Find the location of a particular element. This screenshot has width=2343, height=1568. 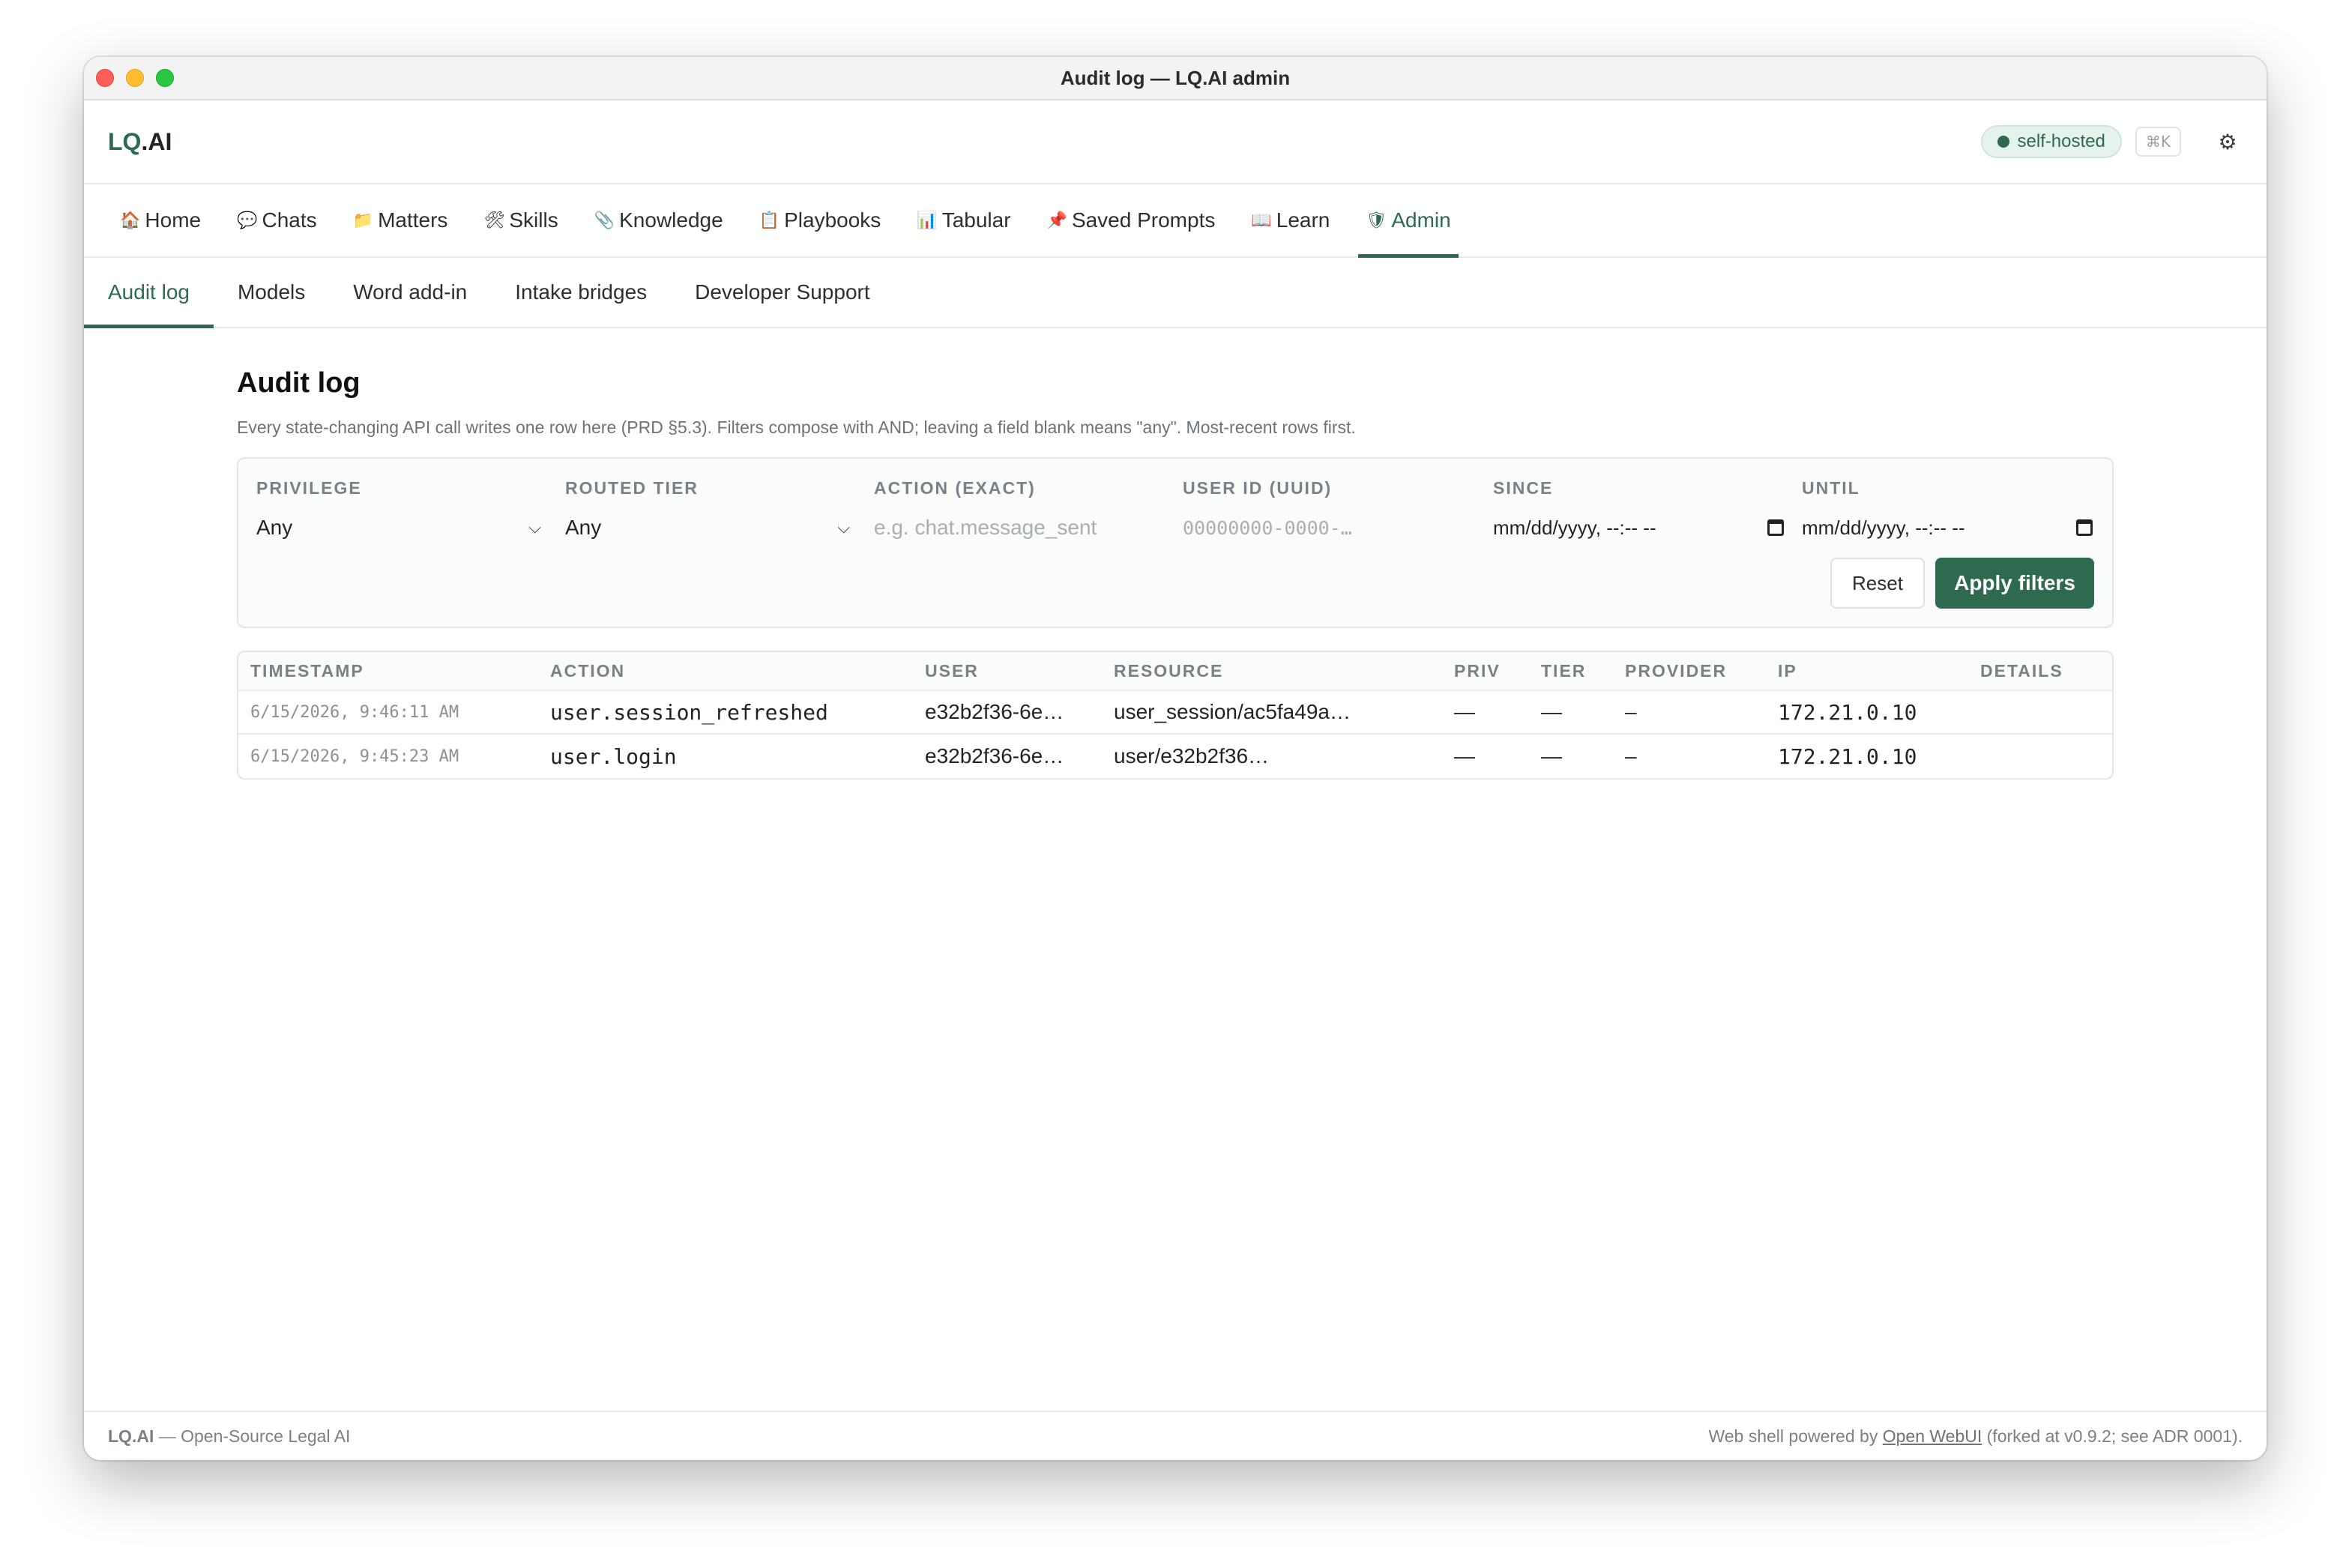

nav-item-label: Skills is located at coordinates (533, 220).